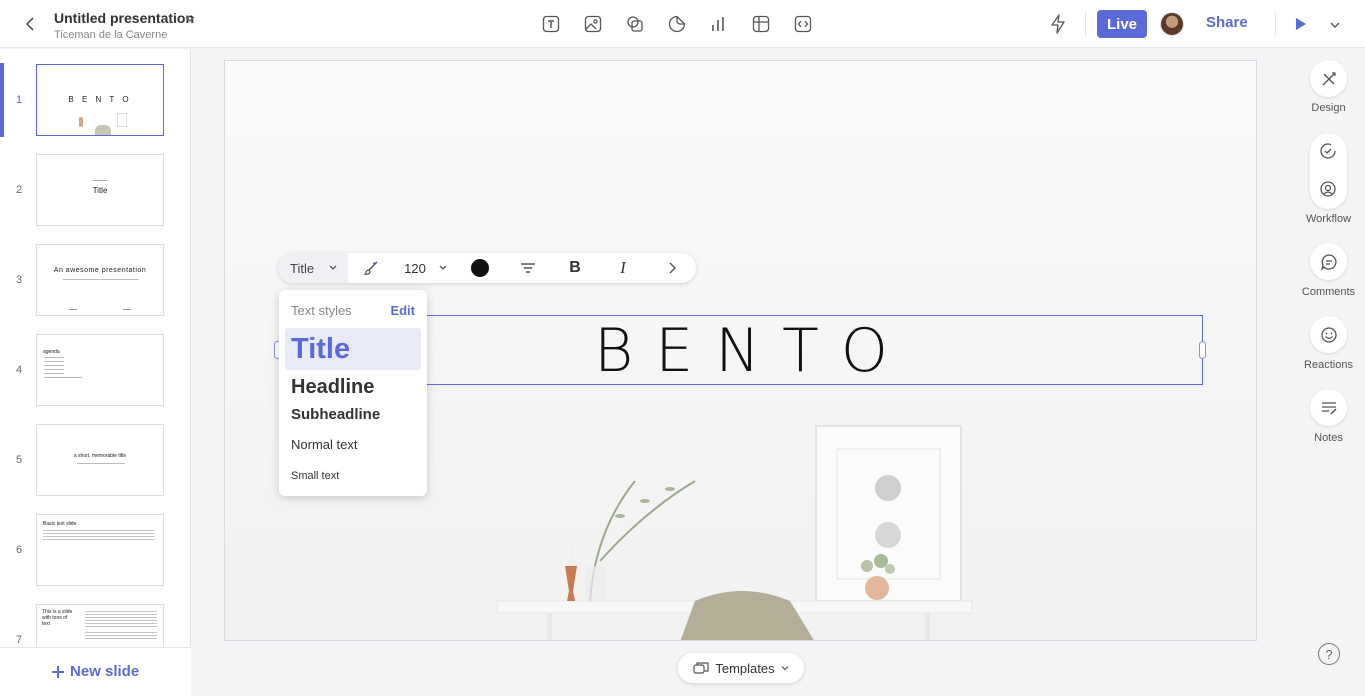  I want to click on thumb-title: Title, so click(100, 190).